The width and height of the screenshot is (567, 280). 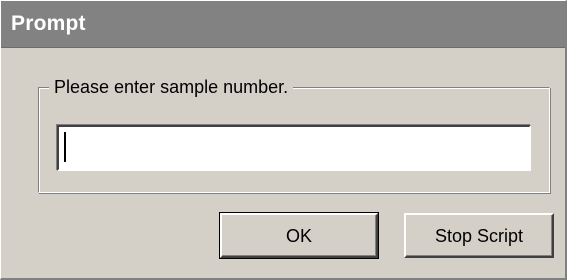 What do you see at coordinates (65, 147) in the screenshot?
I see `text-caret` at bounding box center [65, 147].